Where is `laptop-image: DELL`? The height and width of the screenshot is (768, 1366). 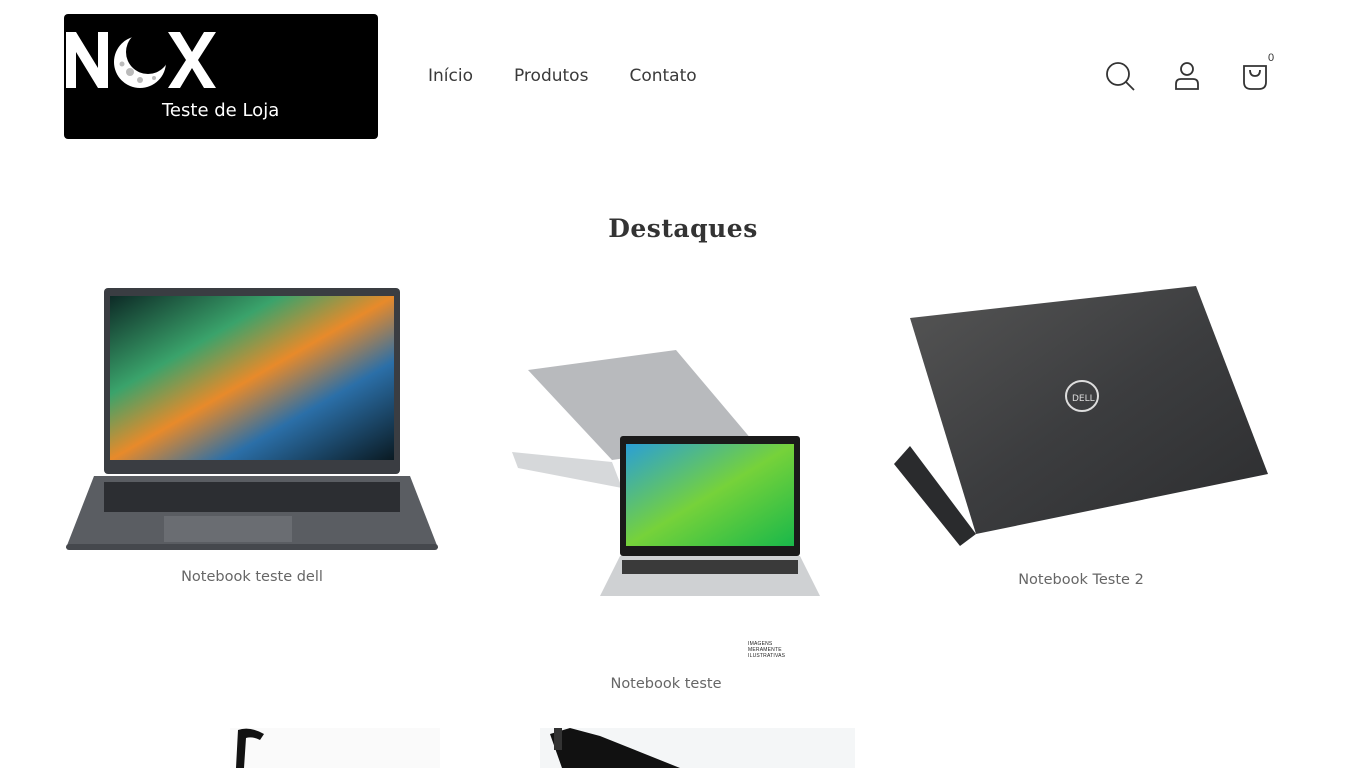 laptop-image: DELL is located at coordinates (1081, 416).